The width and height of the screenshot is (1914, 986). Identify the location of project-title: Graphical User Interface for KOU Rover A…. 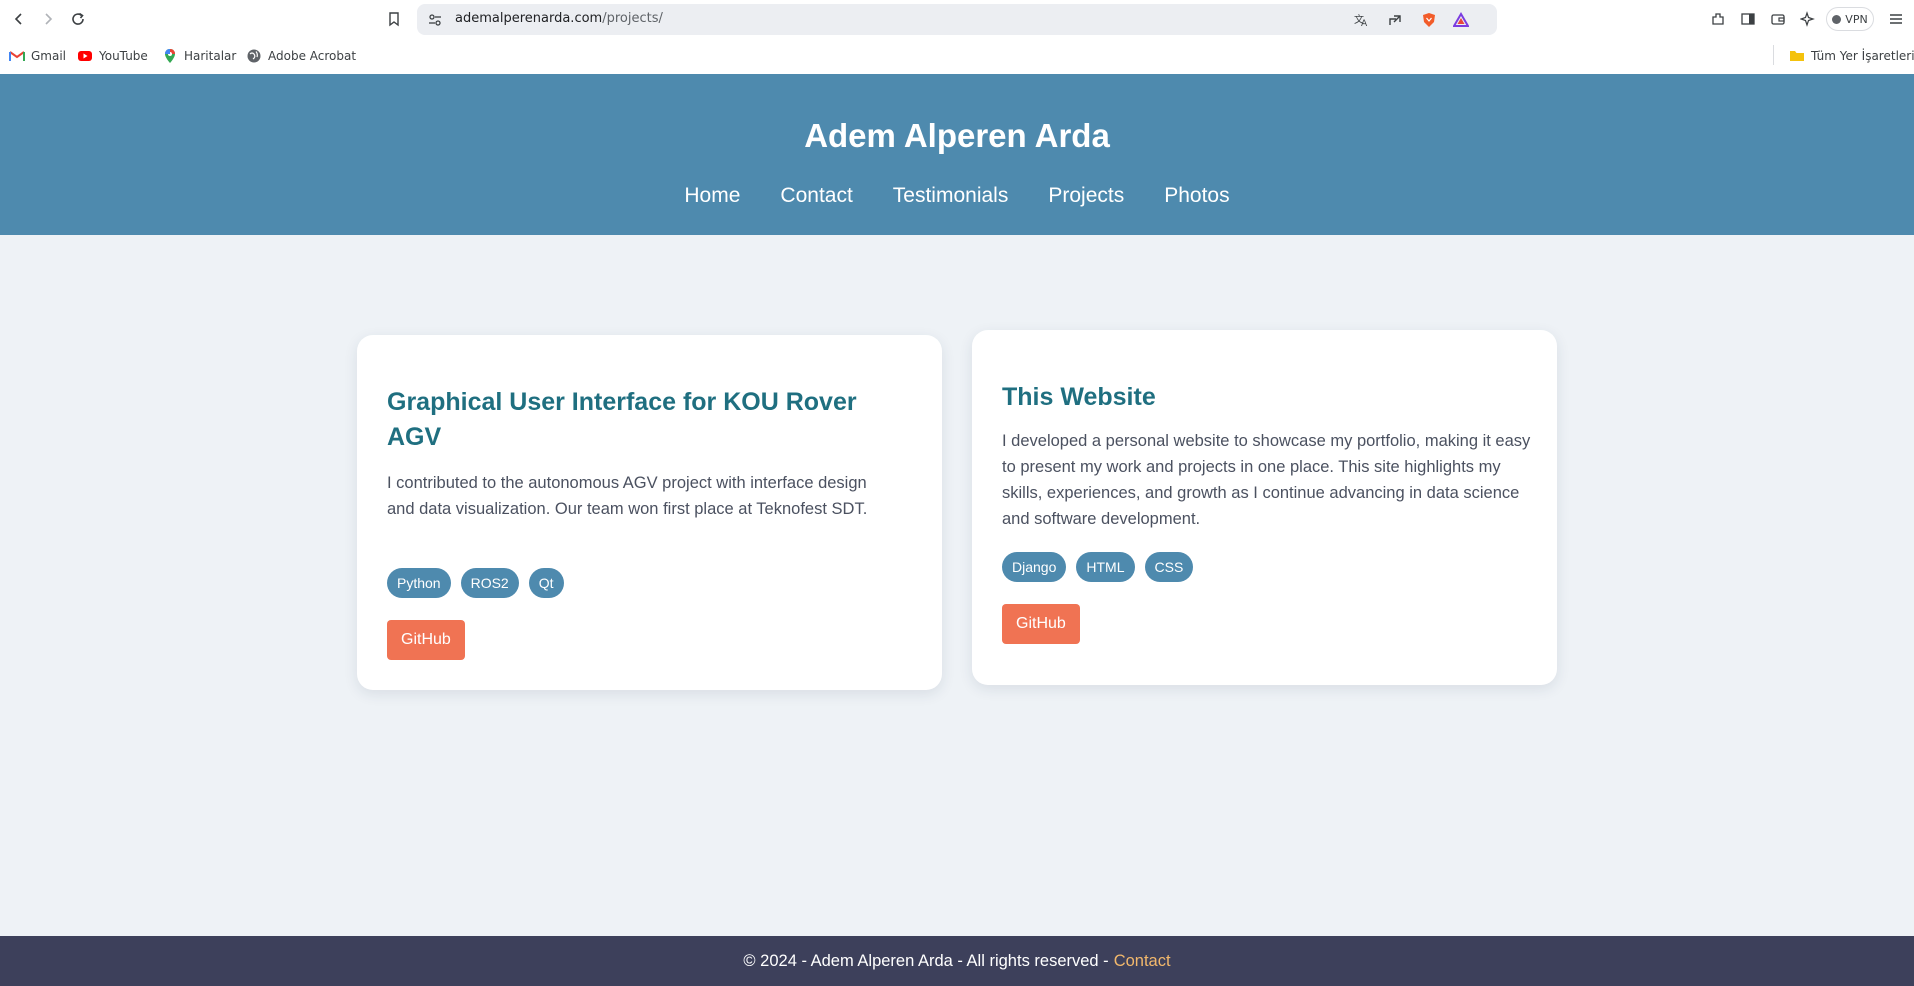
(622, 419).